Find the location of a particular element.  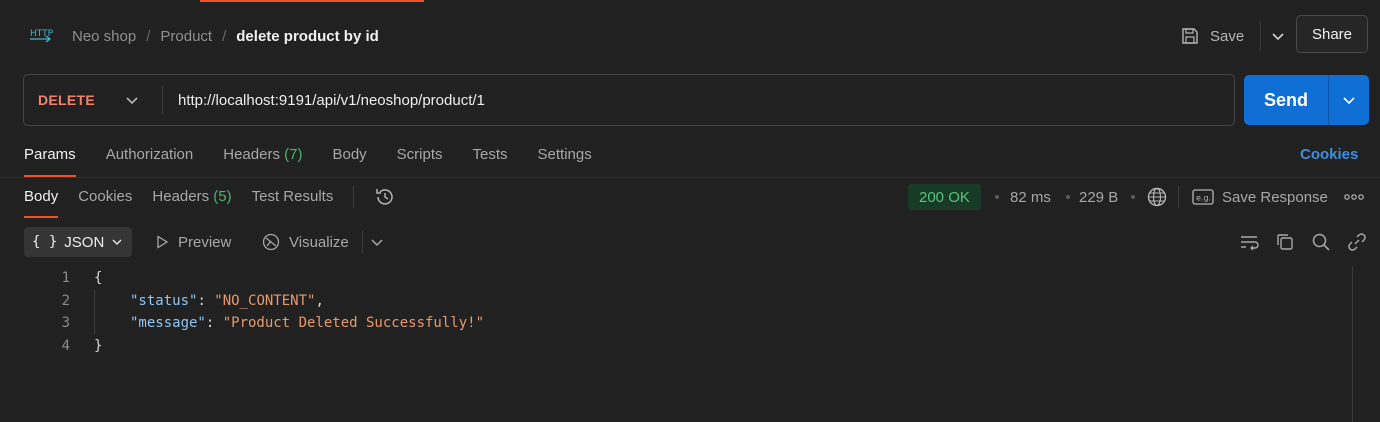

save-response-label: Save Response is located at coordinates (1275, 197).